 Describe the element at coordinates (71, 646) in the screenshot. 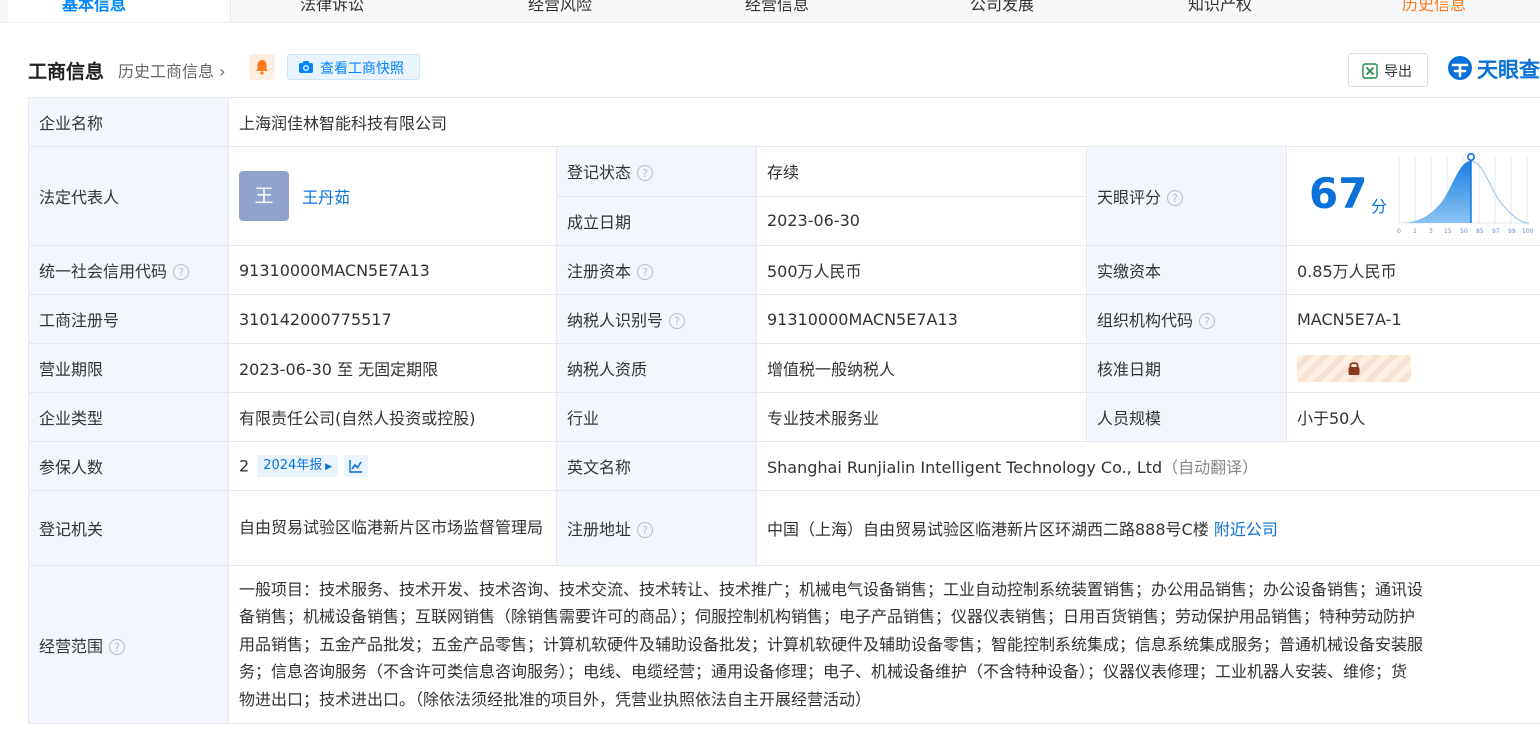

I see `scope-label: 经营范围` at that location.